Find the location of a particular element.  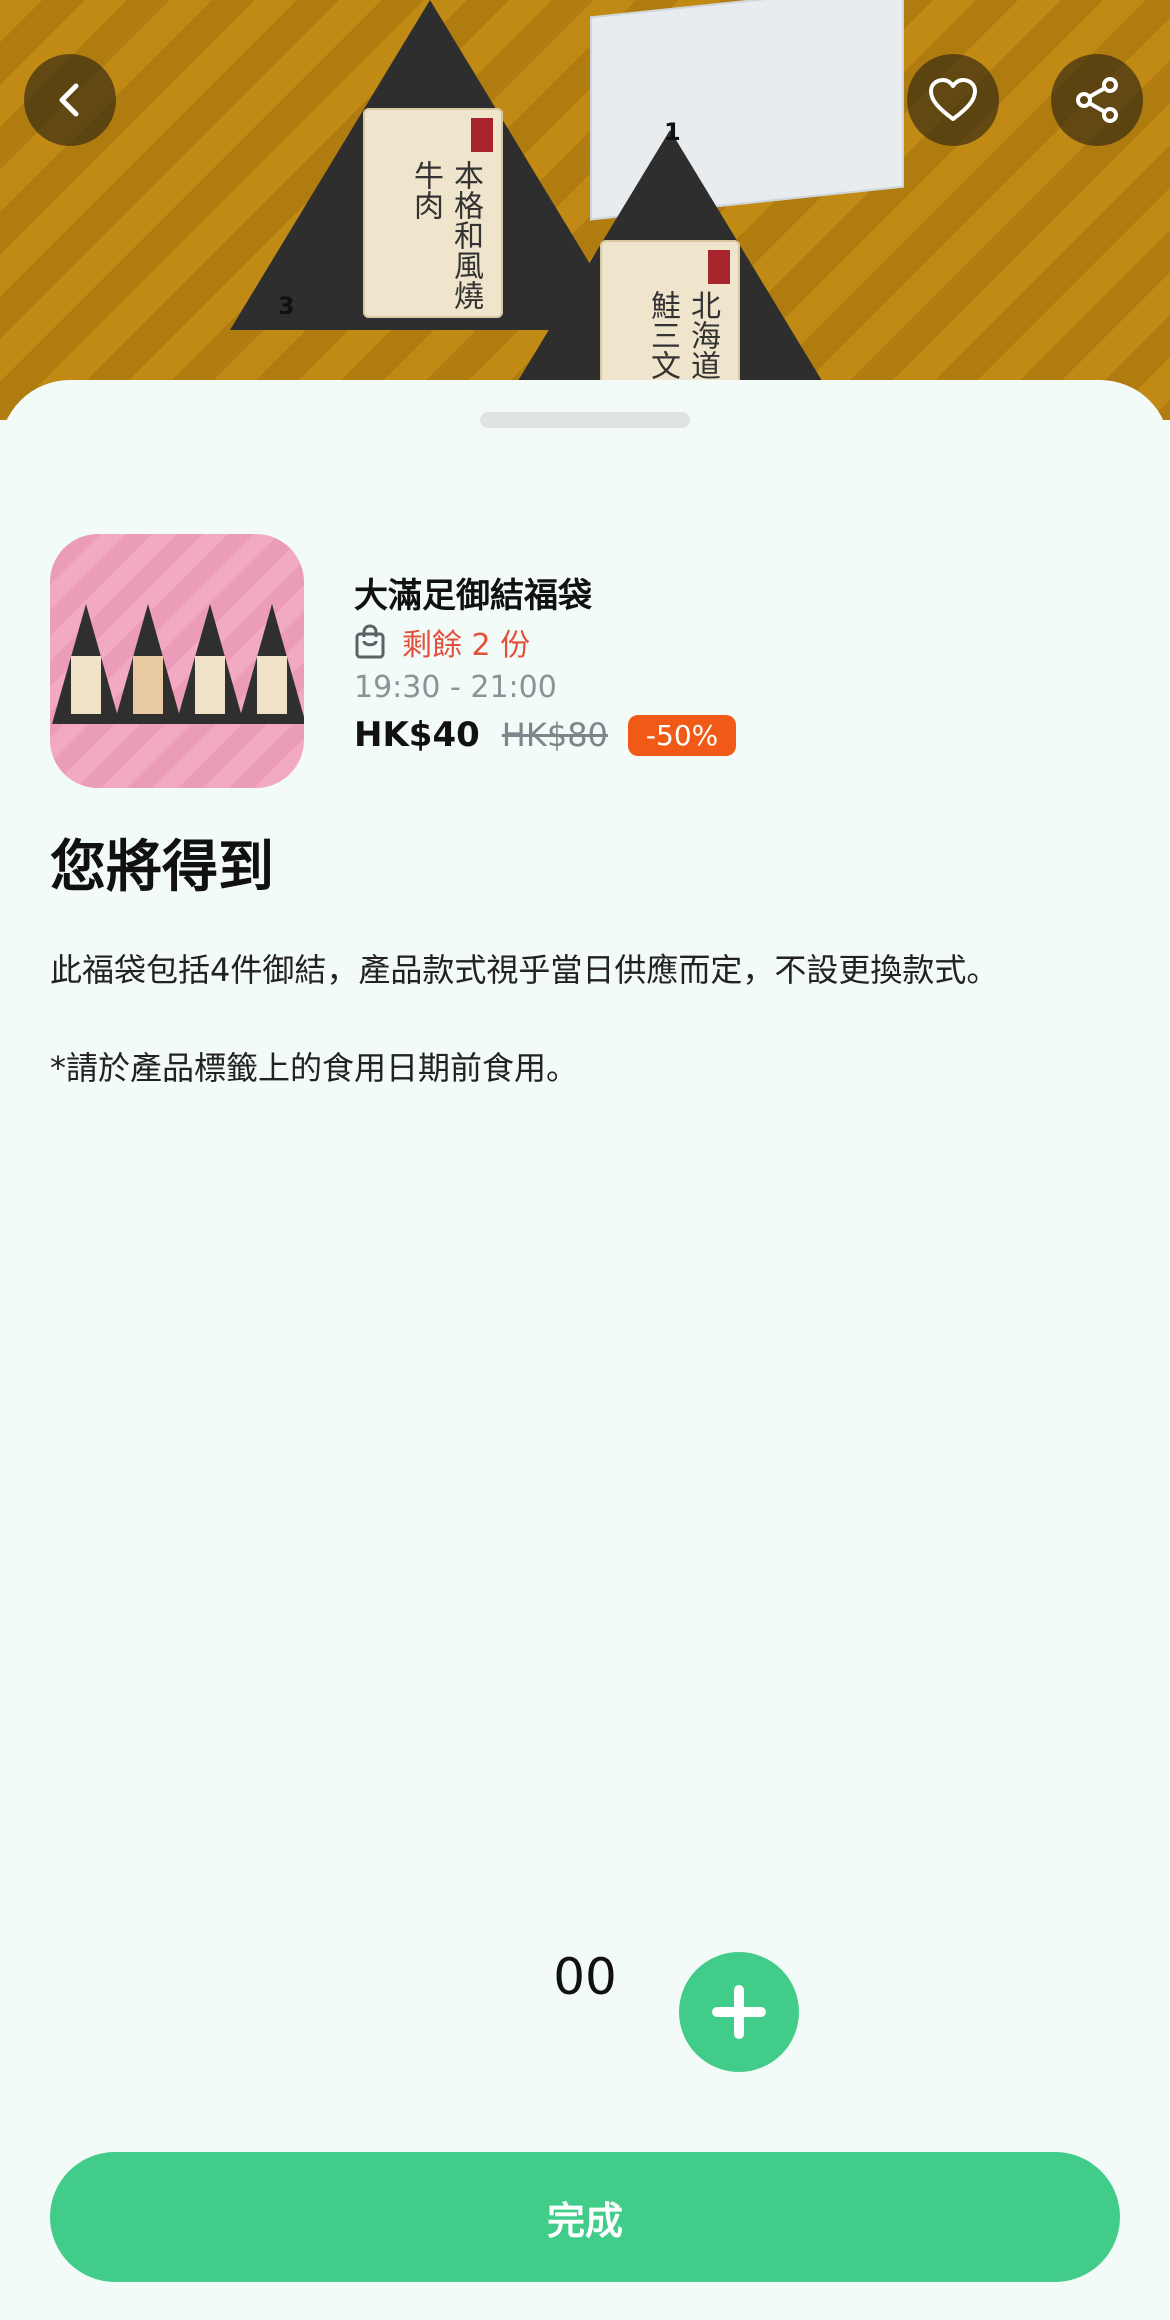

hero-onigiri-left-number: 3 is located at coordinates (286, 306).